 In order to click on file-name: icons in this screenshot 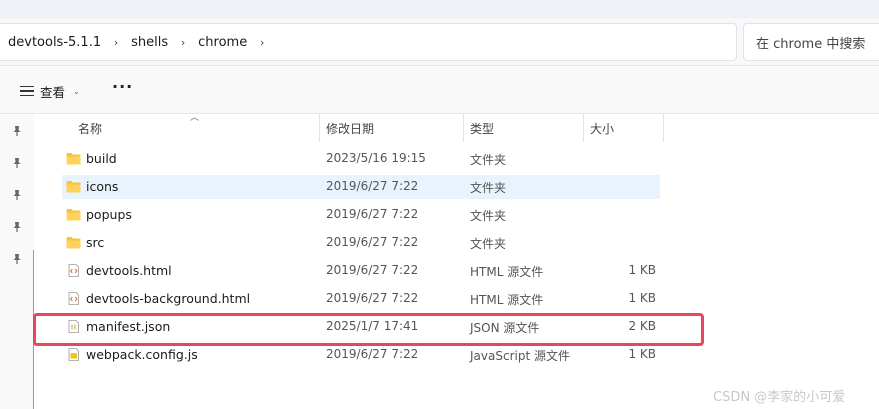, I will do `click(102, 186)`.